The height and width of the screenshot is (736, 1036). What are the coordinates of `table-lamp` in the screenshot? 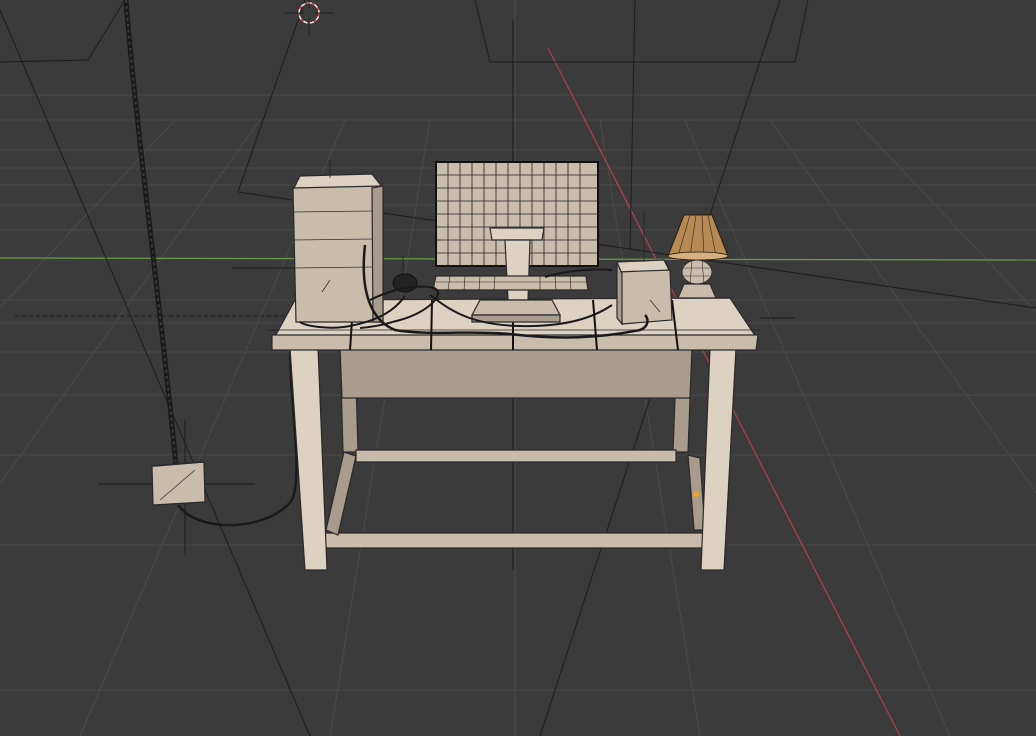 It's located at (698, 256).